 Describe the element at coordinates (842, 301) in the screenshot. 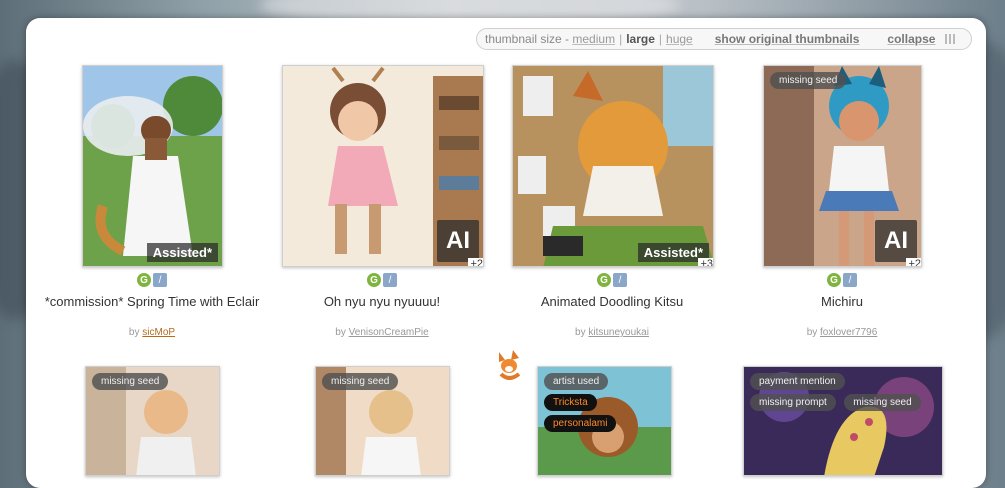

I see `submission-title: Michiru` at that location.